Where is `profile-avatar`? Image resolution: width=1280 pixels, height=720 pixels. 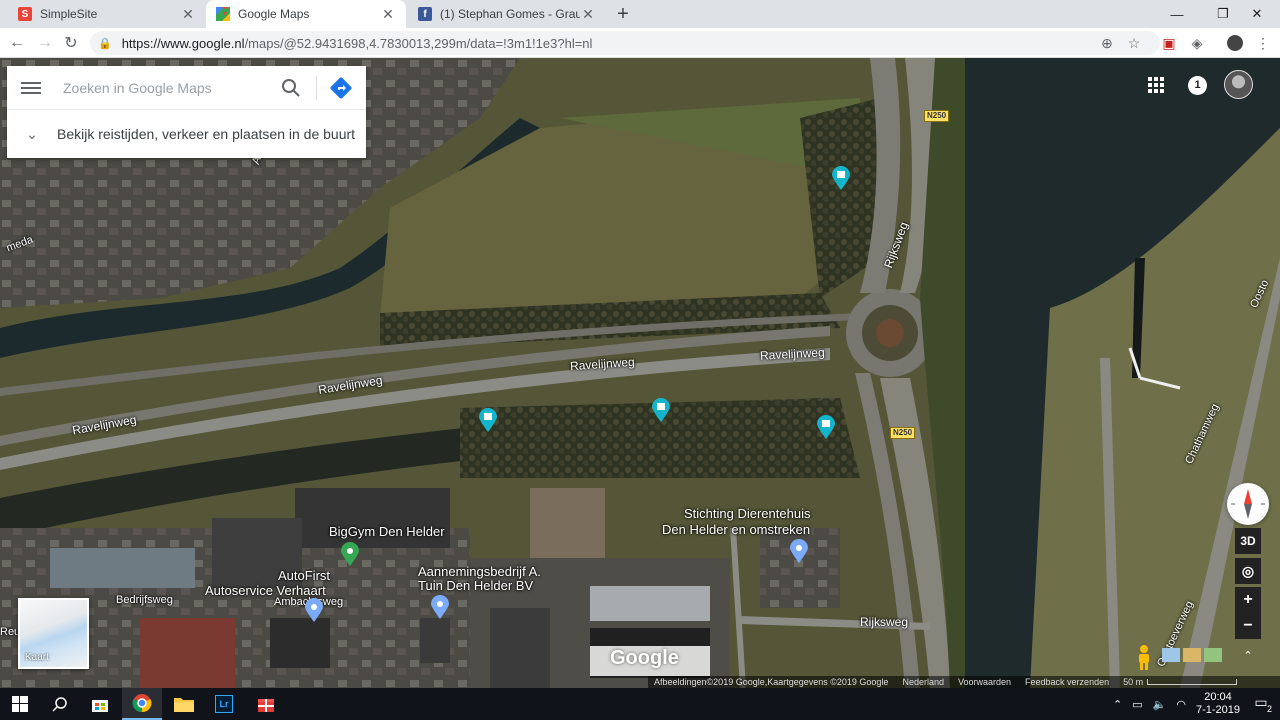 profile-avatar is located at coordinates (1235, 43).